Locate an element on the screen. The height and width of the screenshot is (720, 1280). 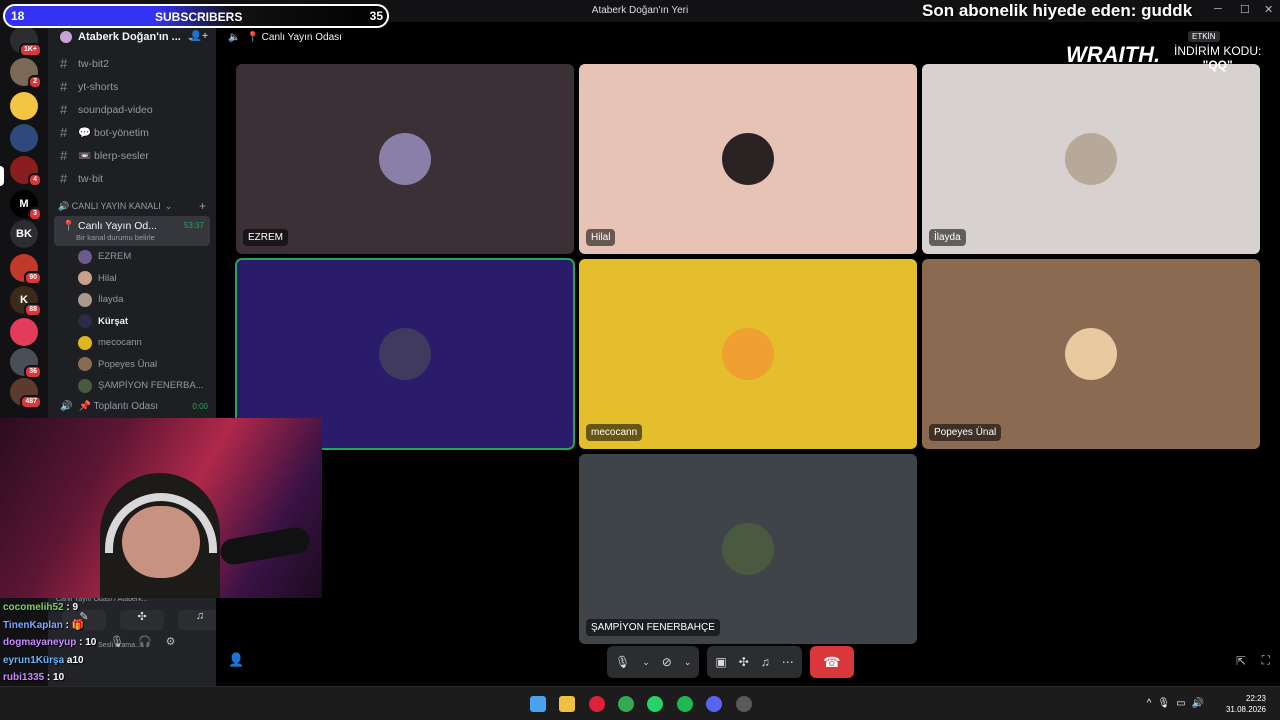
participant-tile: ŞAMPİYON FENERBAHÇE is located at coordinates (748, 549).